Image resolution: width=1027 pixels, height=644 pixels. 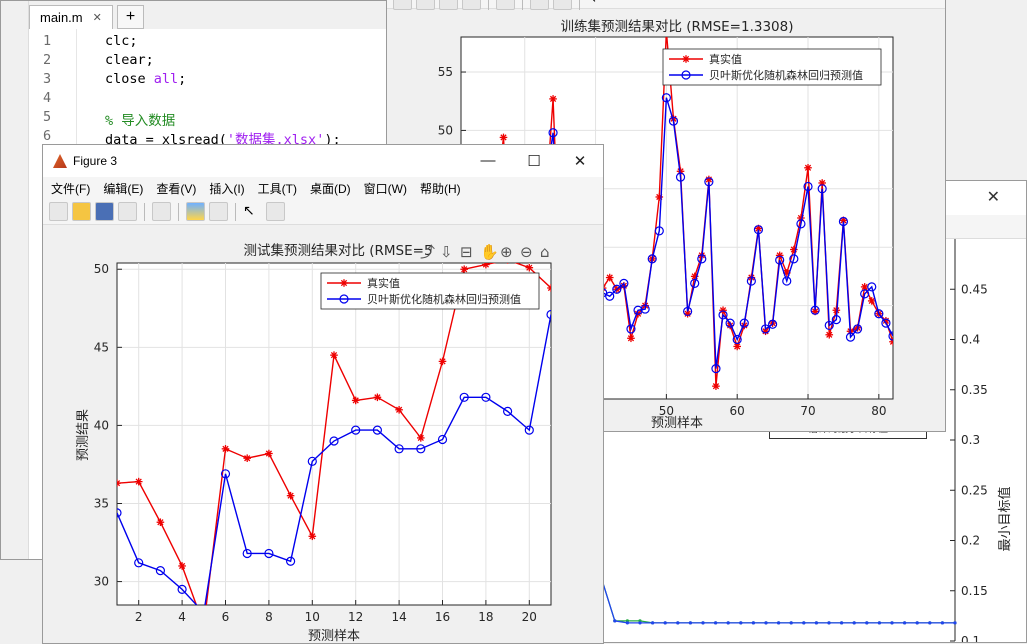 I want to click on window-title-text: Figure 3, so click(x=95, y=161).